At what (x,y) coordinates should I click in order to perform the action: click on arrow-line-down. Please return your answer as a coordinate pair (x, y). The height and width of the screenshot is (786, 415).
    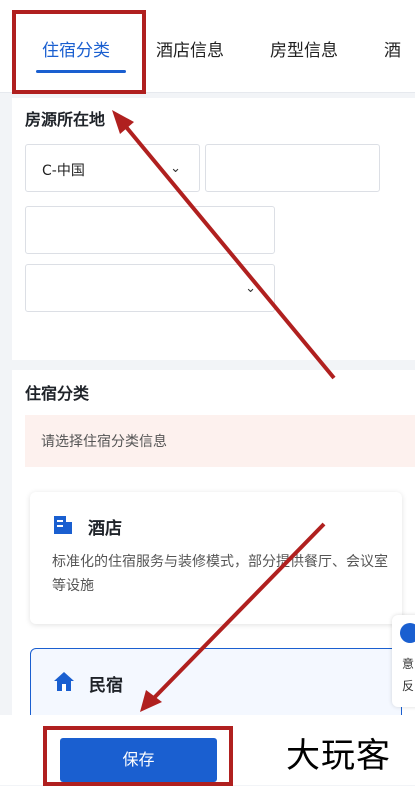
    Looking at the image, I should click on (237, 613).